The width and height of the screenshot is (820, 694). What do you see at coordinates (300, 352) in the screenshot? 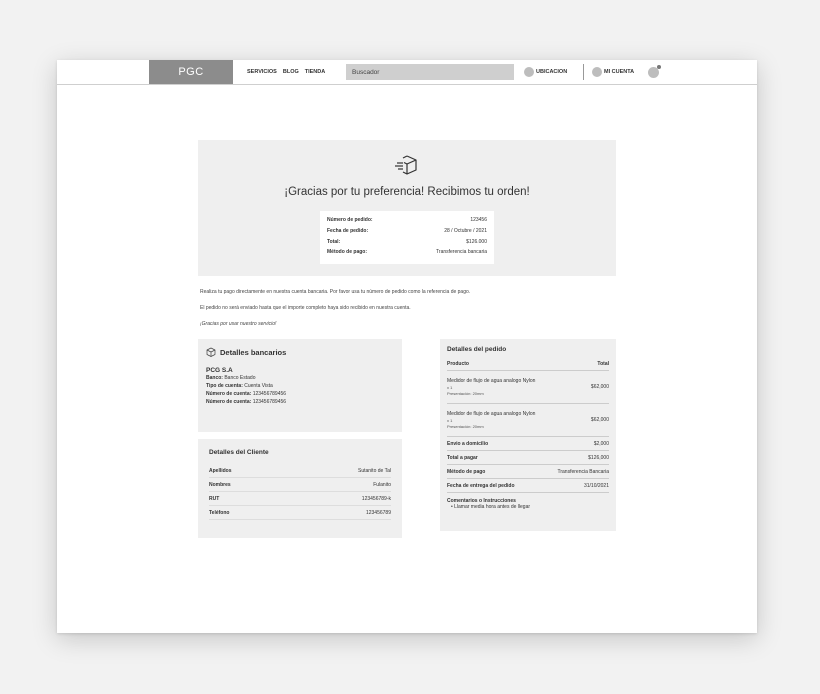
I see `bank-details-header: Detalles bancarios` at bounding box center [300, 352].